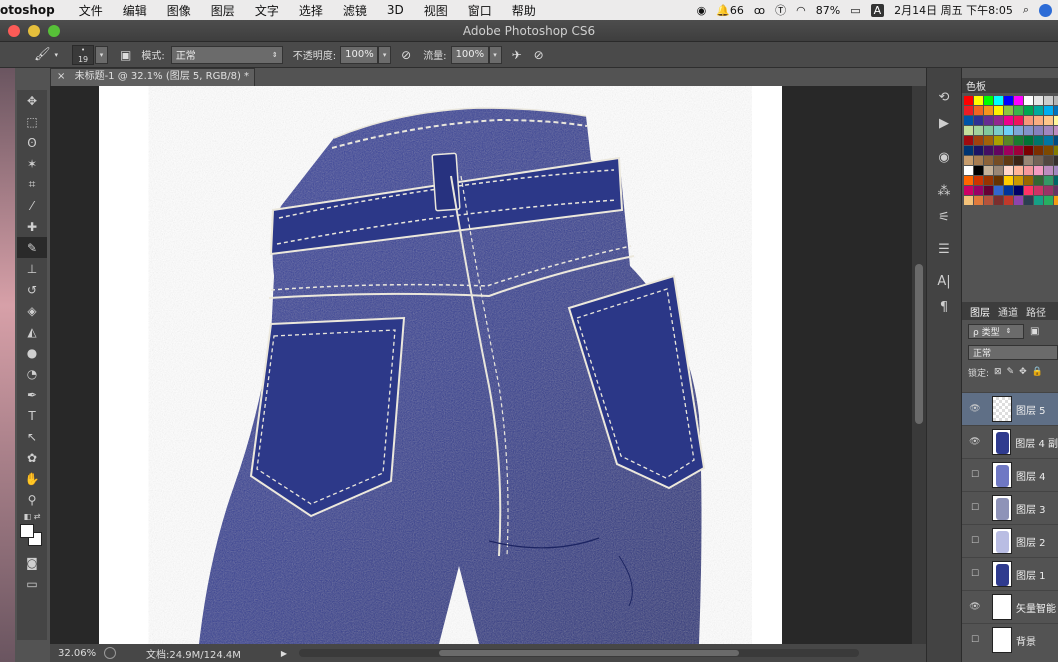  I want to click on clock: 2月14日 周五 下午8:05, so click(953, 10).